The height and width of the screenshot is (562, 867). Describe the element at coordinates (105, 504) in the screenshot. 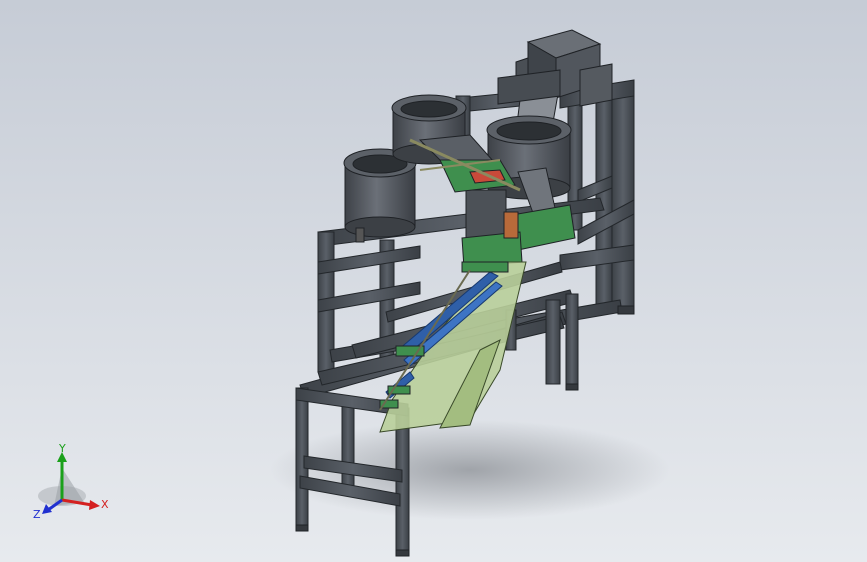

I see `x-axis-label: X` at that location.